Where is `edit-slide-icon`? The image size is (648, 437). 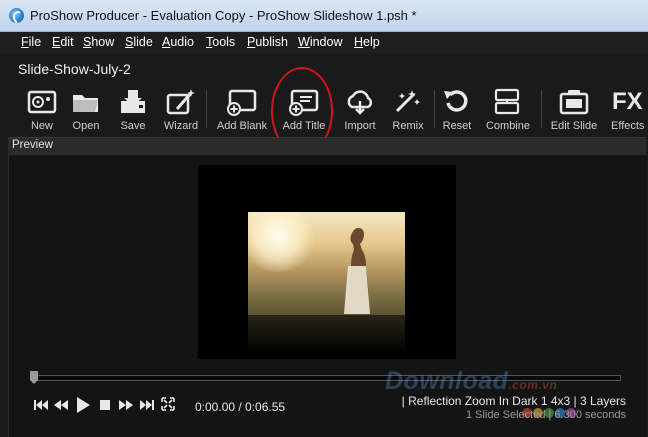
edit-slide-icon is located at coordinates (574, 102).